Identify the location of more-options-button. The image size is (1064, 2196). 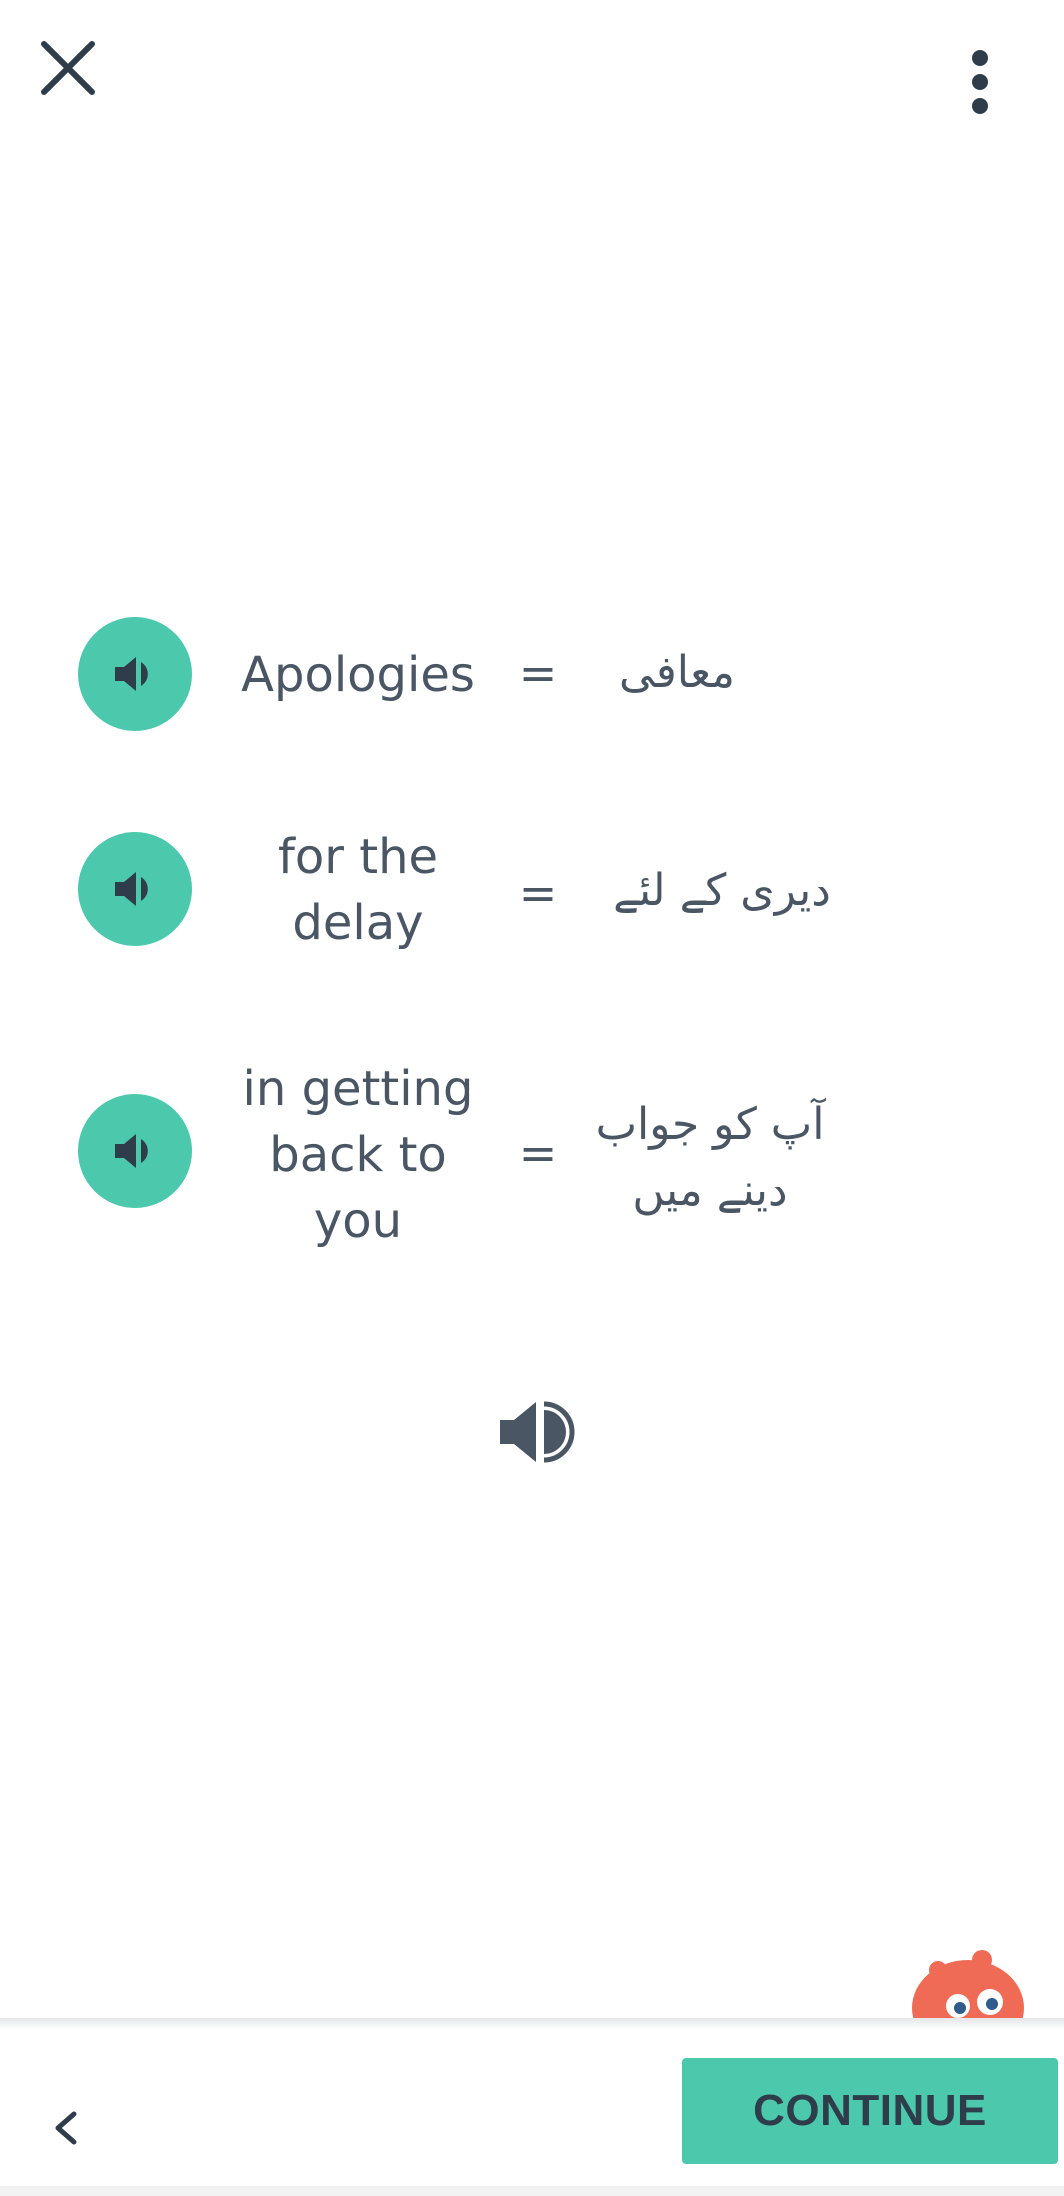
(980, 80).